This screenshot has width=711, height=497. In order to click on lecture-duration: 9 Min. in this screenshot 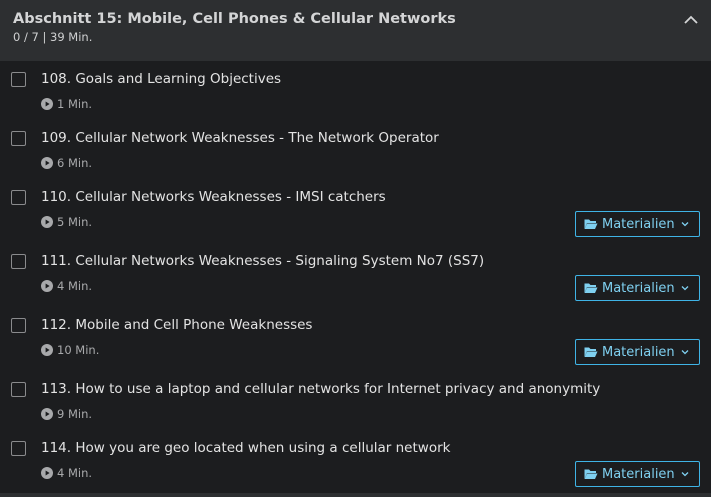, I will do `click(66, 414)`.